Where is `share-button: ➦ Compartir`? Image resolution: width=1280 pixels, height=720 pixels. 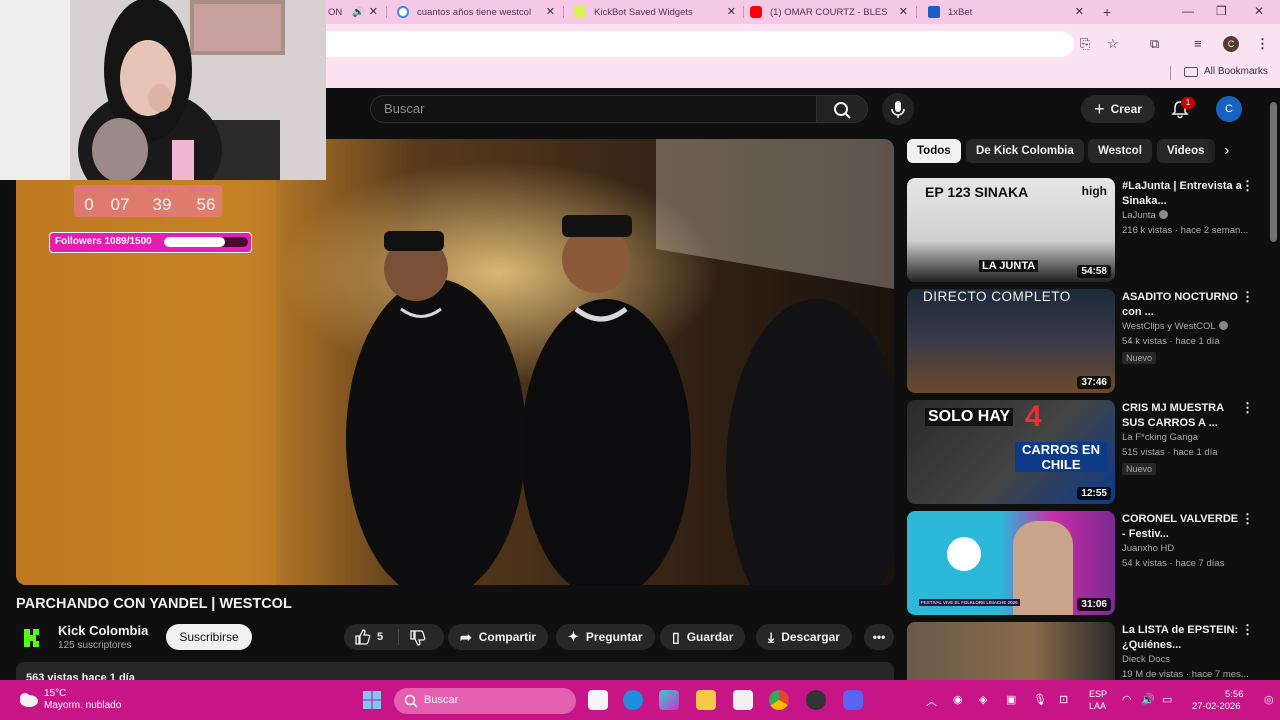
share-button: ➦ Compartir is located at coordinates (498, 637).